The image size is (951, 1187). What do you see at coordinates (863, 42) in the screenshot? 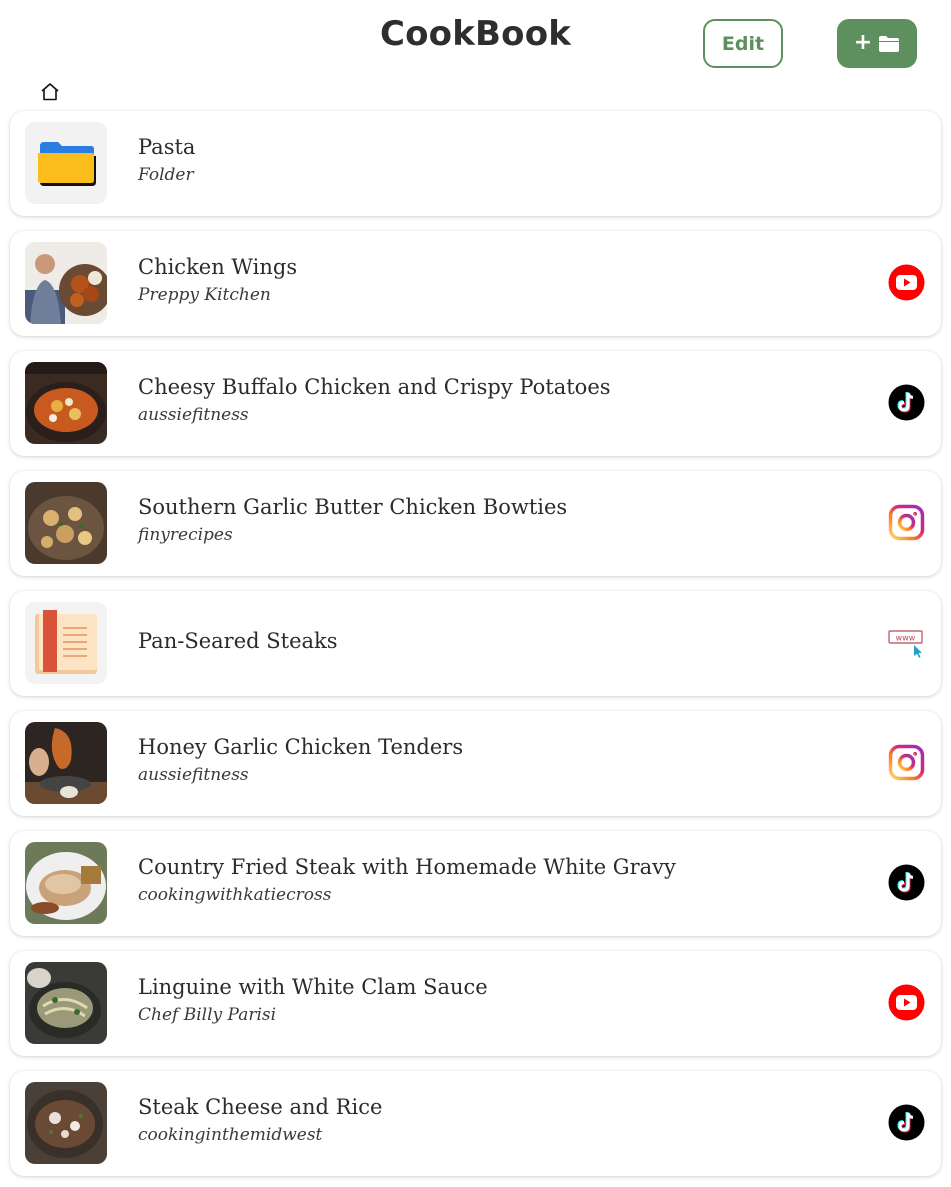
I see `plus-icon: +` at bounding box center [863, 42].